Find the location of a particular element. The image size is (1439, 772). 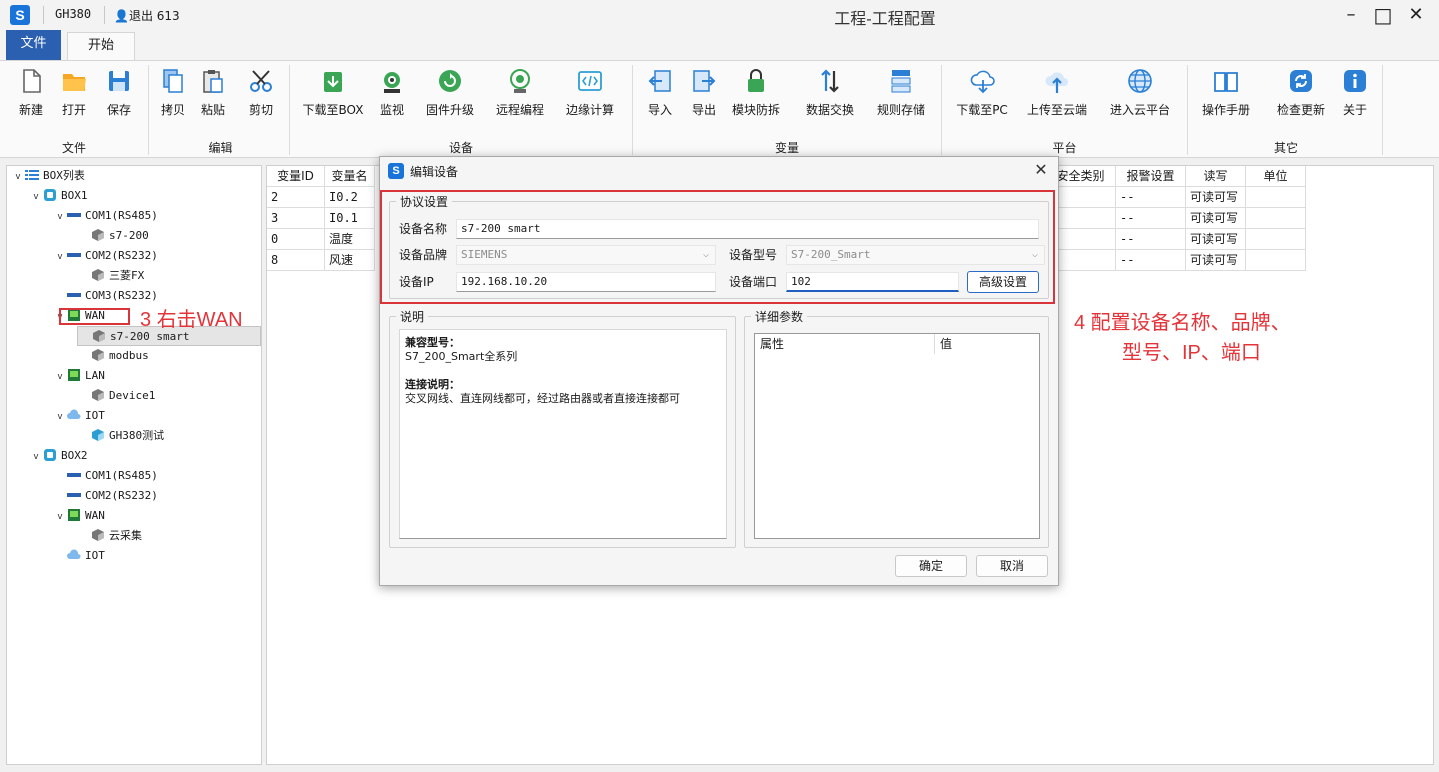

tab-file: 文件 is located at coordinates (33, 45).